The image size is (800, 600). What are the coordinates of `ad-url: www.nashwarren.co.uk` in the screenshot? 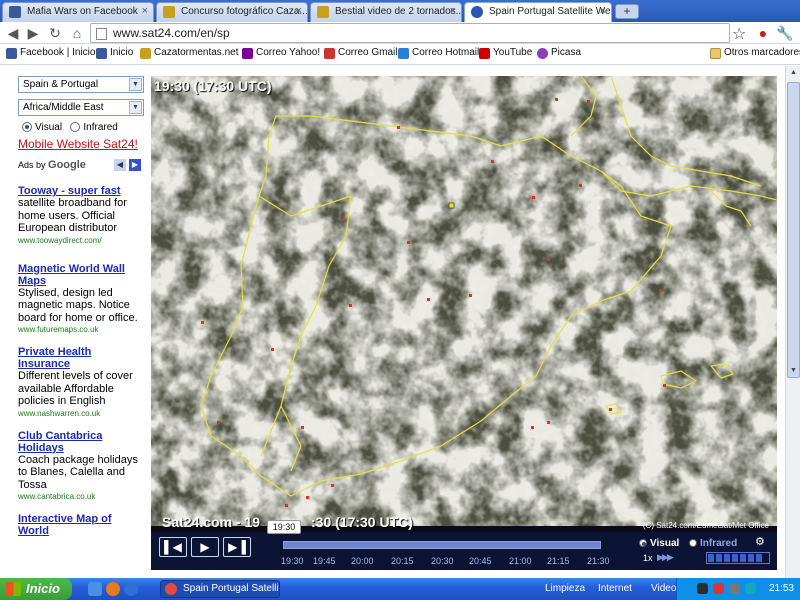 It's located at (81, 413).